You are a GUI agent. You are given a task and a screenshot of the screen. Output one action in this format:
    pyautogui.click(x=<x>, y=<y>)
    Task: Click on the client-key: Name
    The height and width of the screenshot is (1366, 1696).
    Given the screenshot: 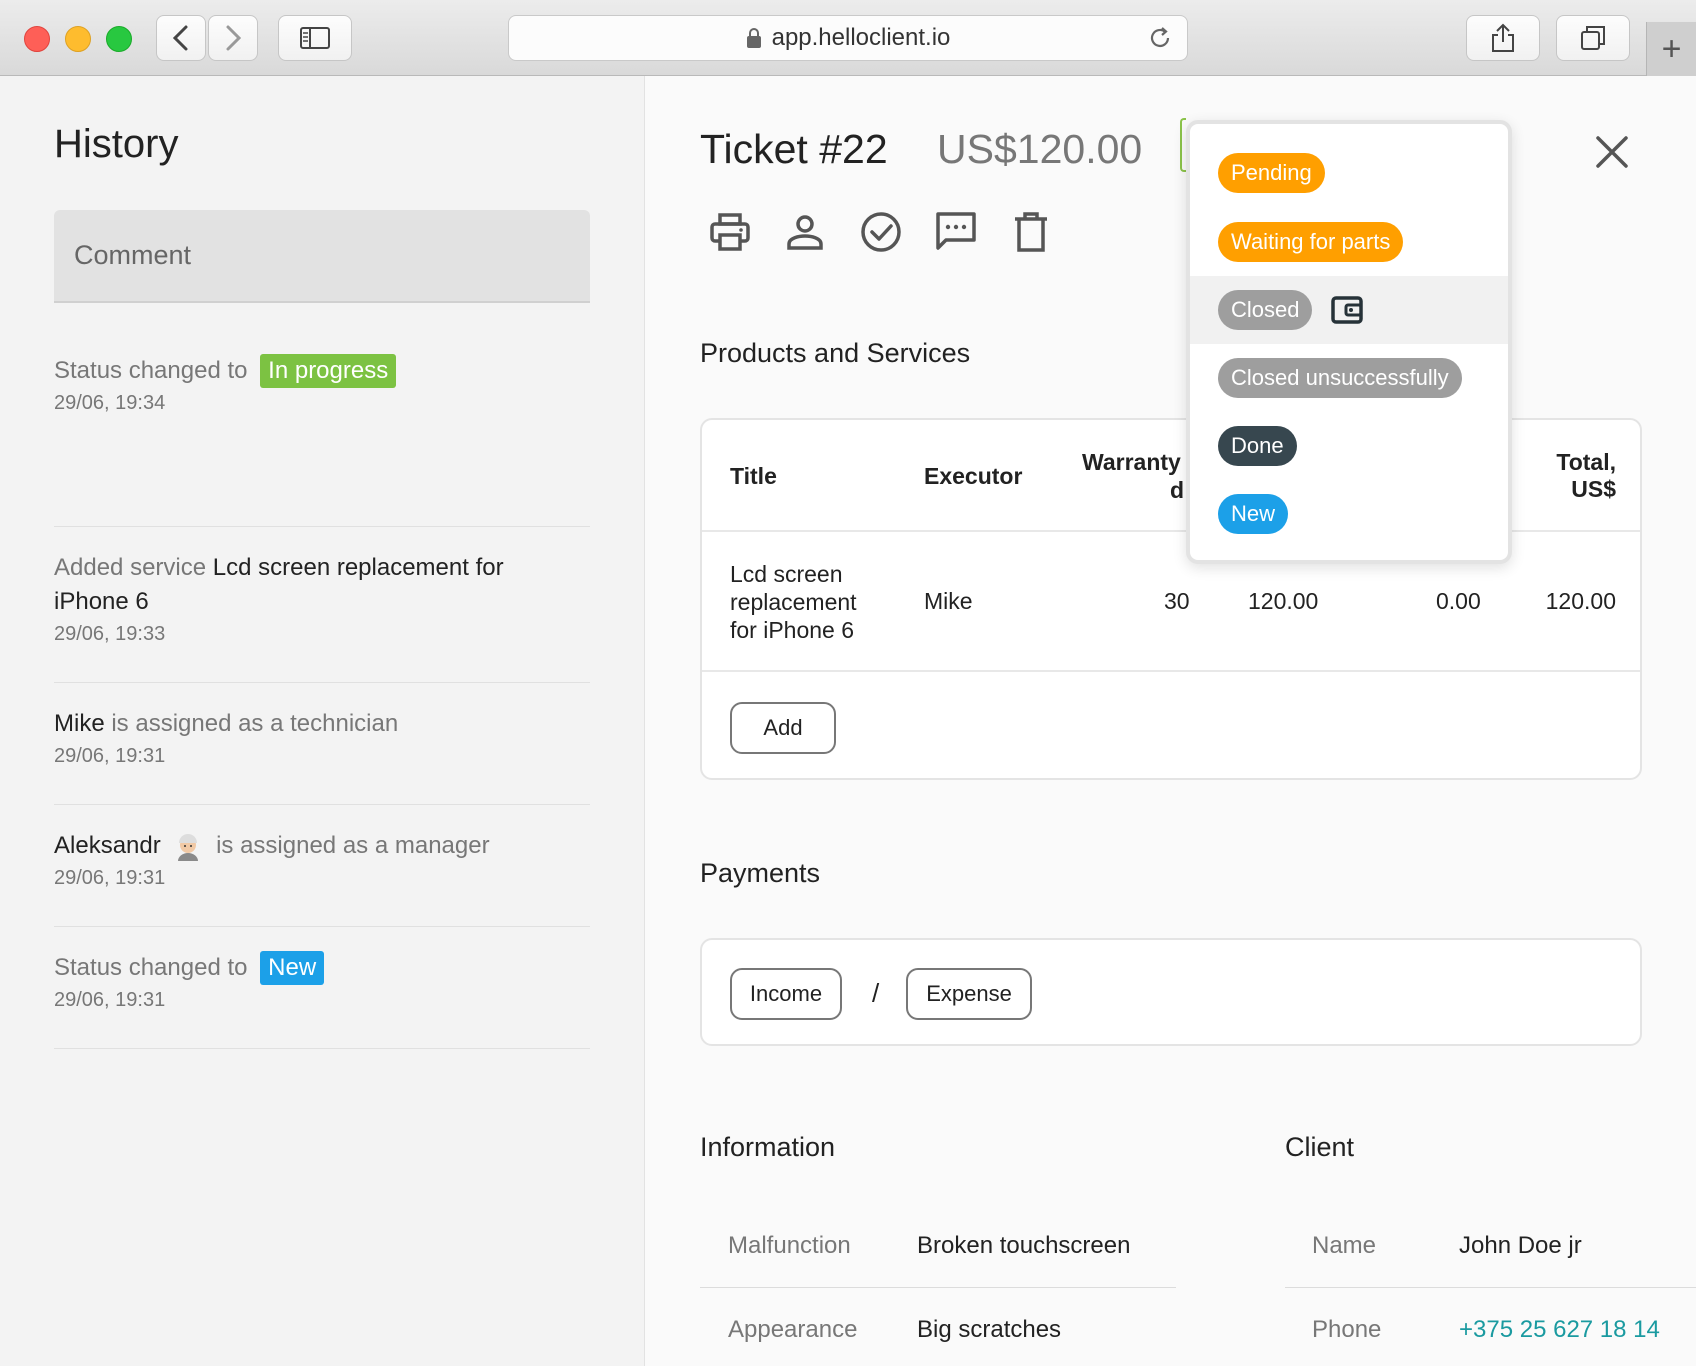 What is the action you would take?
    pyautogui.click(x=1344, y=1245)
    